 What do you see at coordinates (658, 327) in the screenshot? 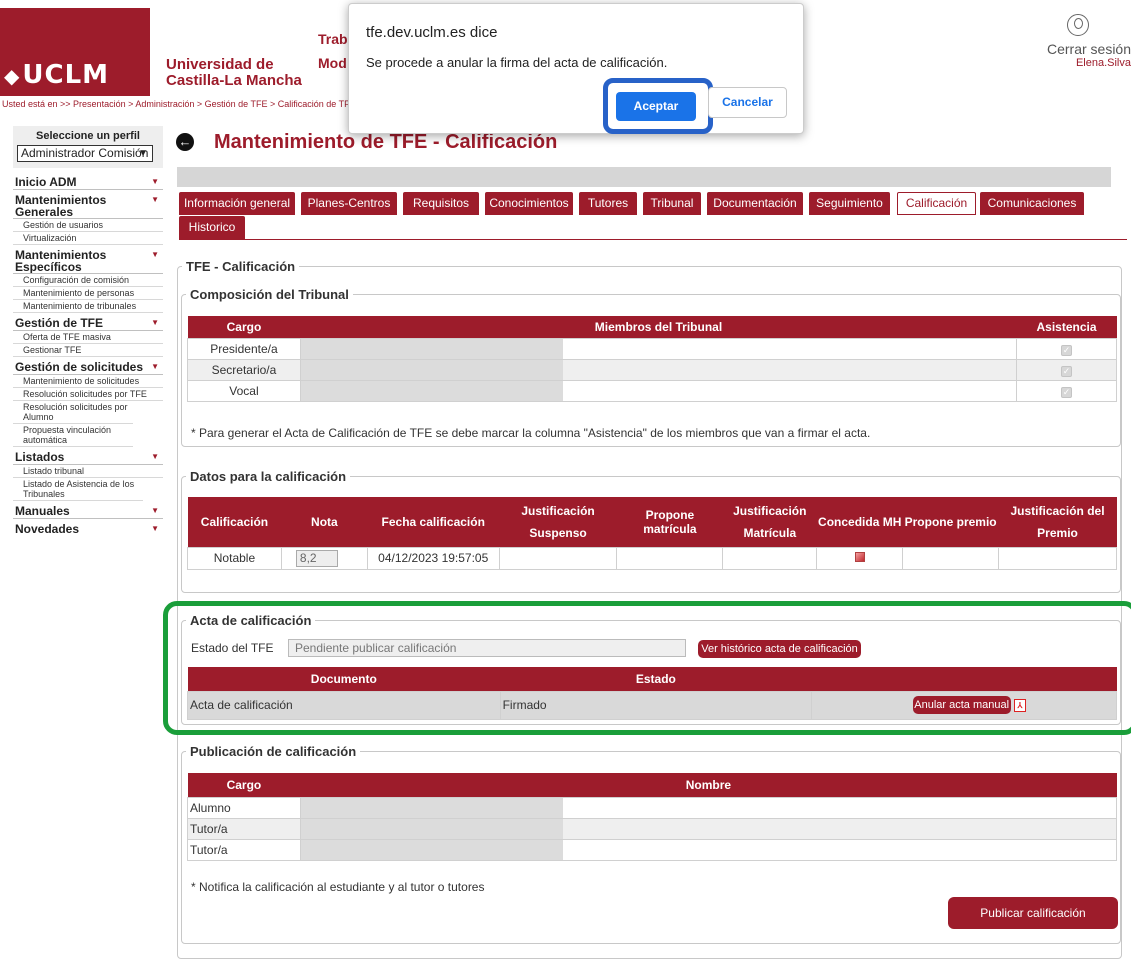
I see `col-miembros: Miembros del Tribunal` at bounding box center [658, 327].